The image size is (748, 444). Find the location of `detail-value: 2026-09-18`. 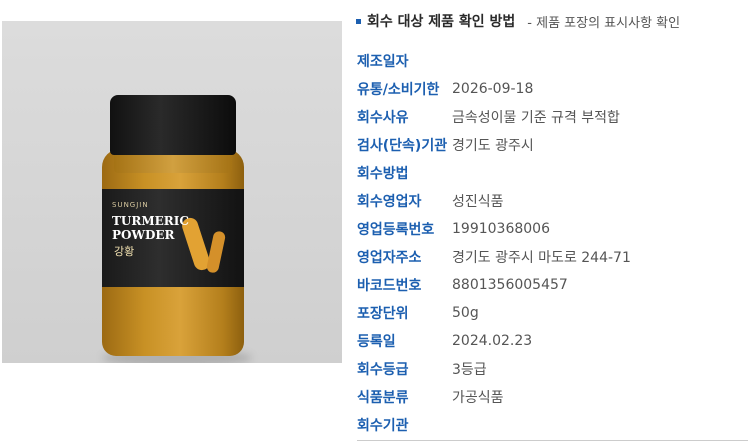

detail-value: 2026-09-18 is located at coordinates (493, 89).